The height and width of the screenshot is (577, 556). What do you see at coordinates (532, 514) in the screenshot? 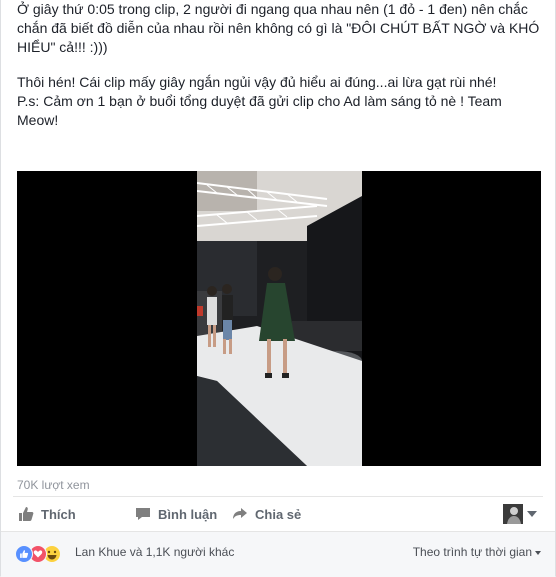
I see `chevron-down-icon` at bounding box center [532, 514].